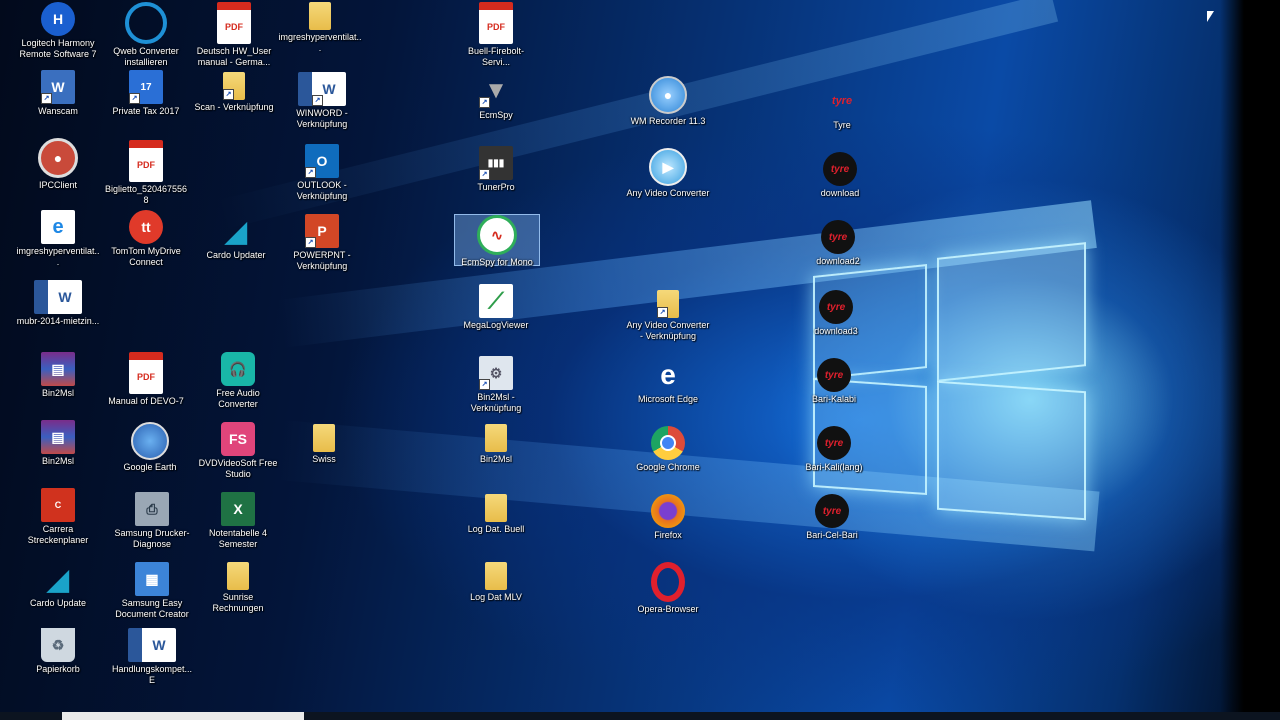  What do you see at coordinates (150, 441) in the screenshot?
I see `google-earth-icon` at bounding box center [150, 441].